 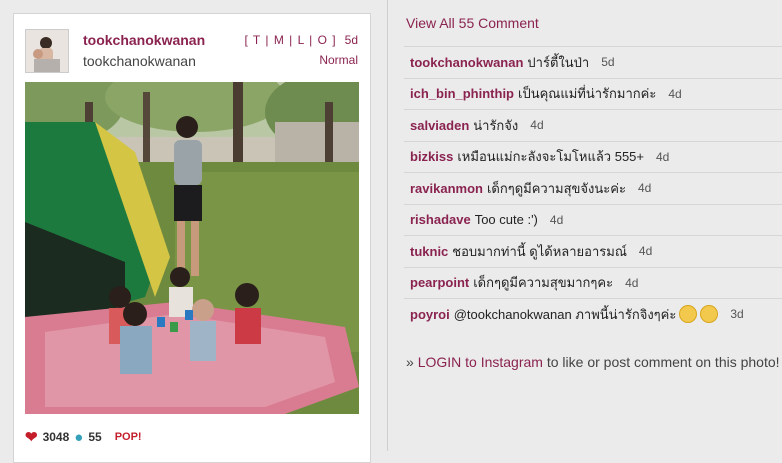 What do you see at coordinates (338, 60) in the screenshot?
I see `filter-label: Normal` at bounding box center [338, 60].